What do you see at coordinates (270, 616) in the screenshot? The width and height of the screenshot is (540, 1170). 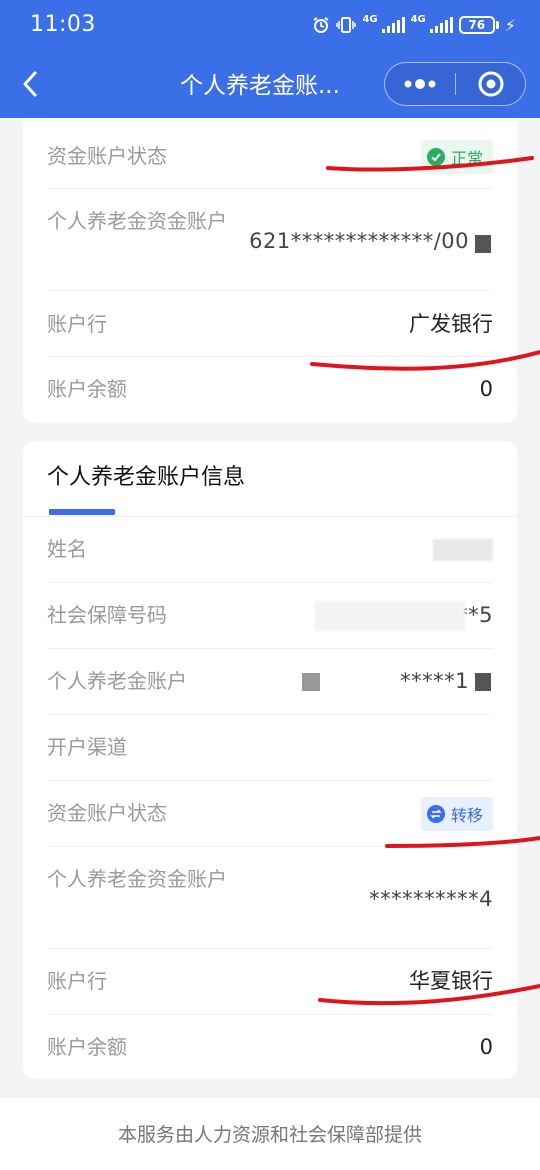 I see `row-social-security-number: 社会保障号码 *************5` at bounding box center [270, 616].